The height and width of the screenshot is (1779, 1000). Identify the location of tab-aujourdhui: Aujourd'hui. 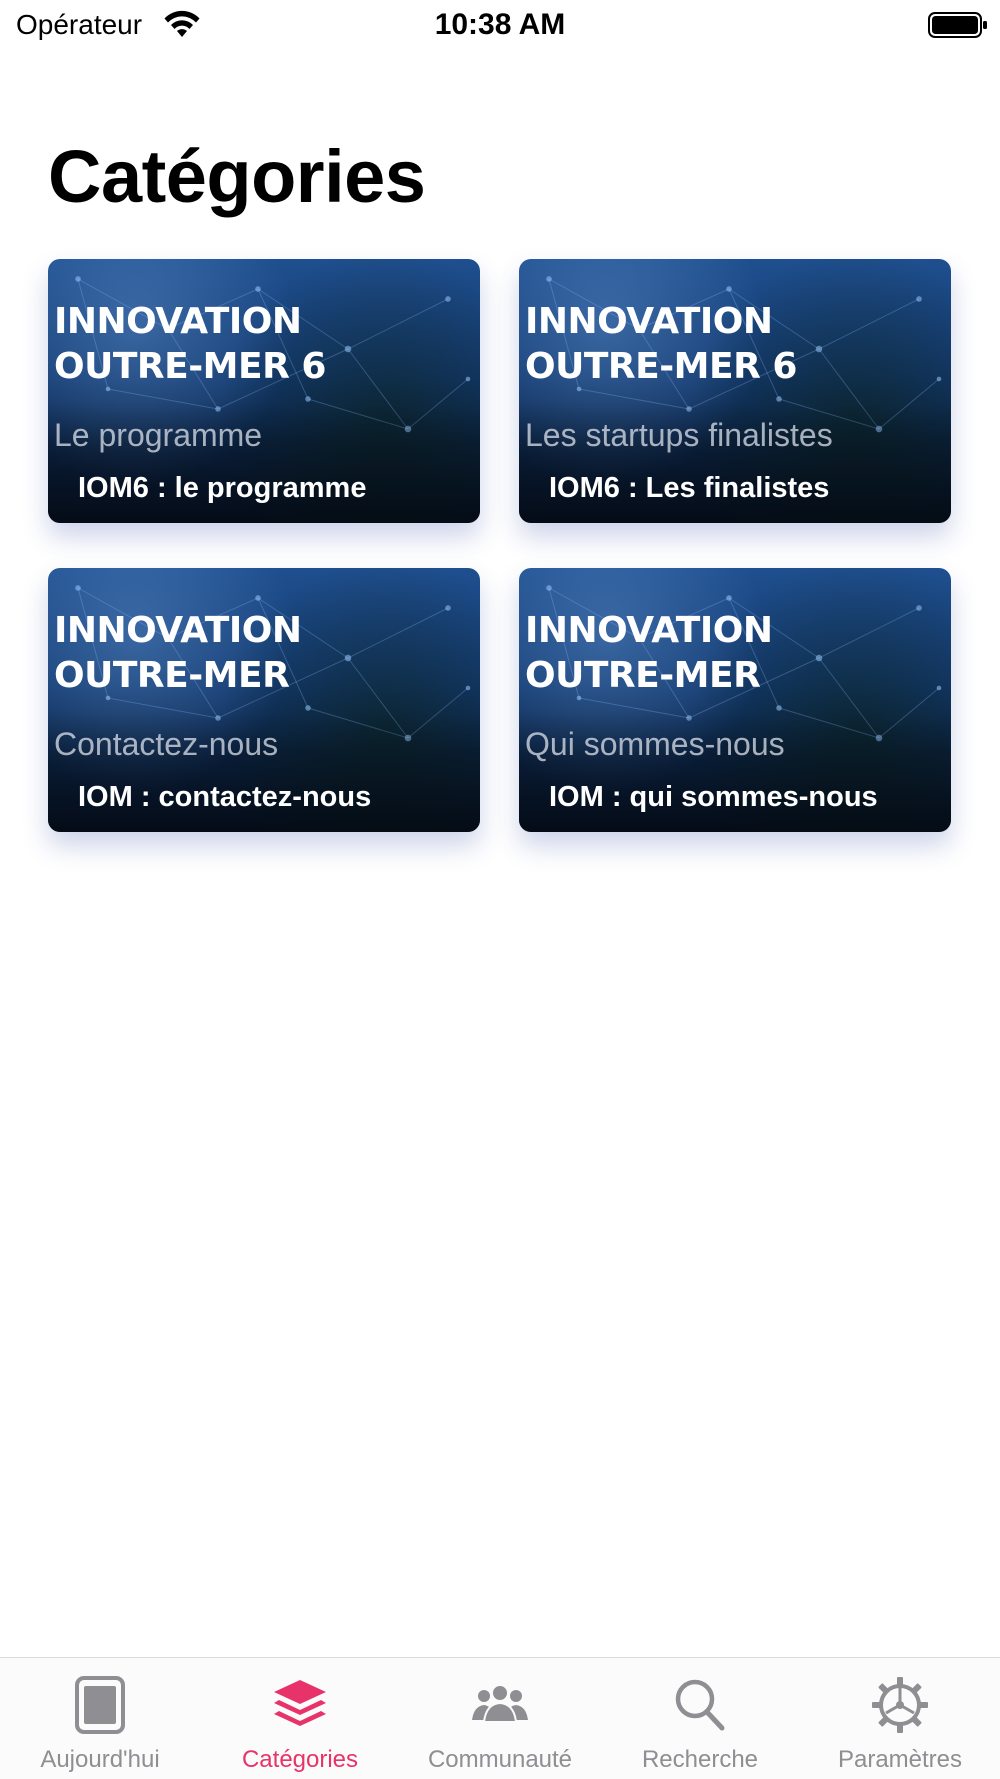
(100, 1718).